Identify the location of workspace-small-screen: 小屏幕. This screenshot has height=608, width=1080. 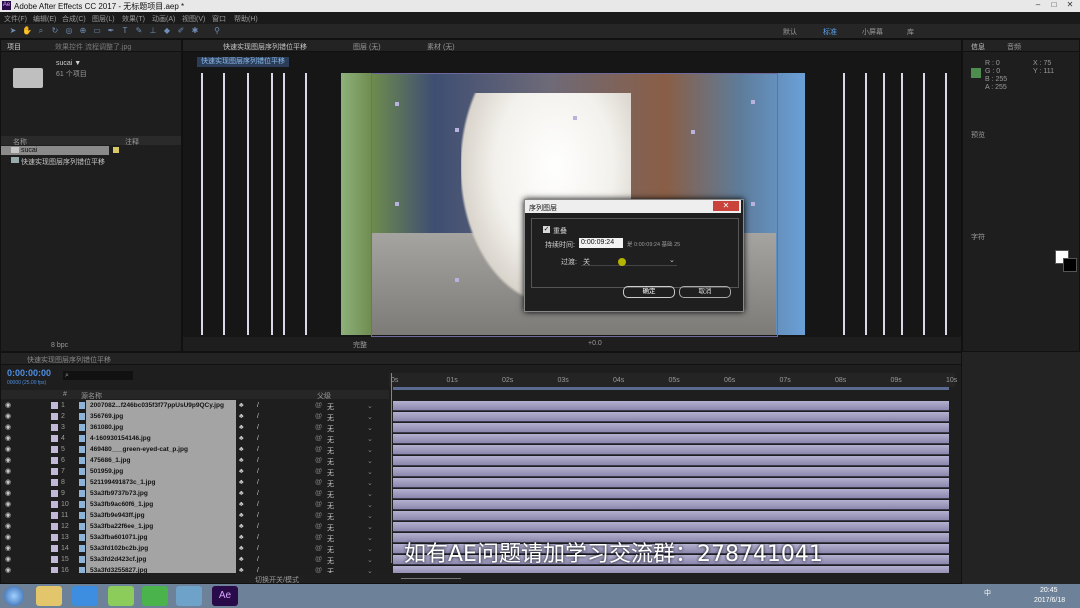
(872, 32).